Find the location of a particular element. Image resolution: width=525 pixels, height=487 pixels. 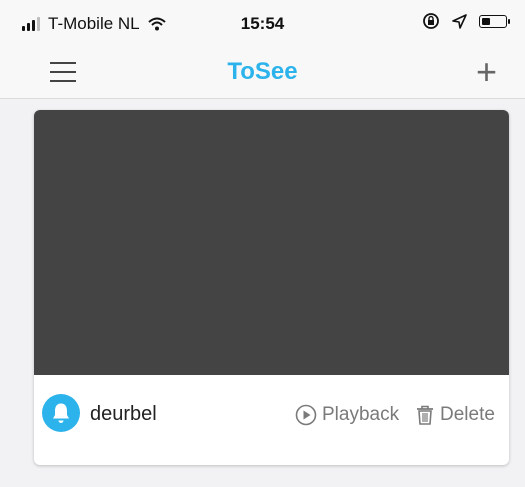

delete-label: Delete is located at coordinates (467, 414).